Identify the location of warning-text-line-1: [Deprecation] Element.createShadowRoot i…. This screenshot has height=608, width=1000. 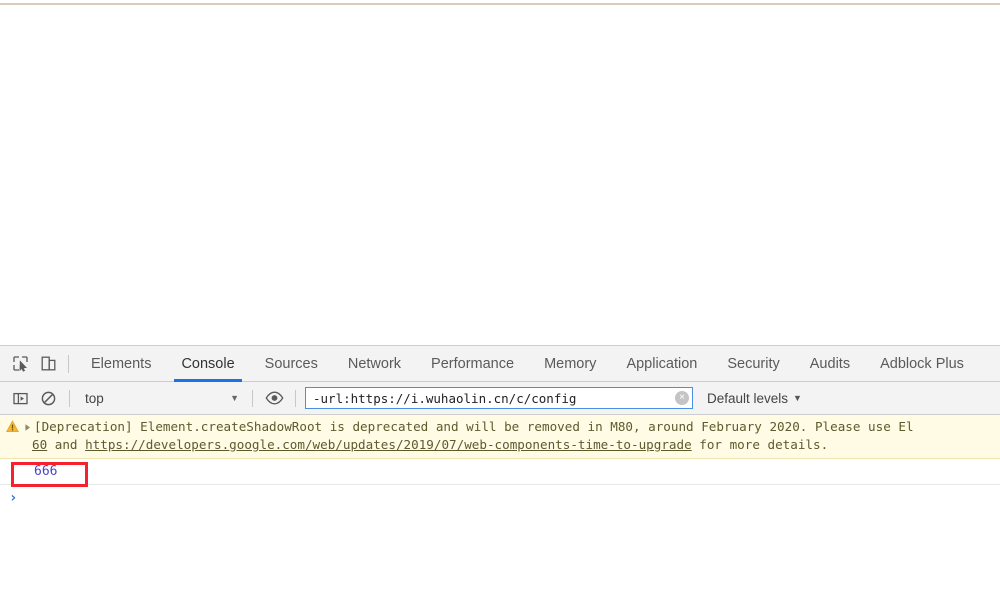
(474, 426).